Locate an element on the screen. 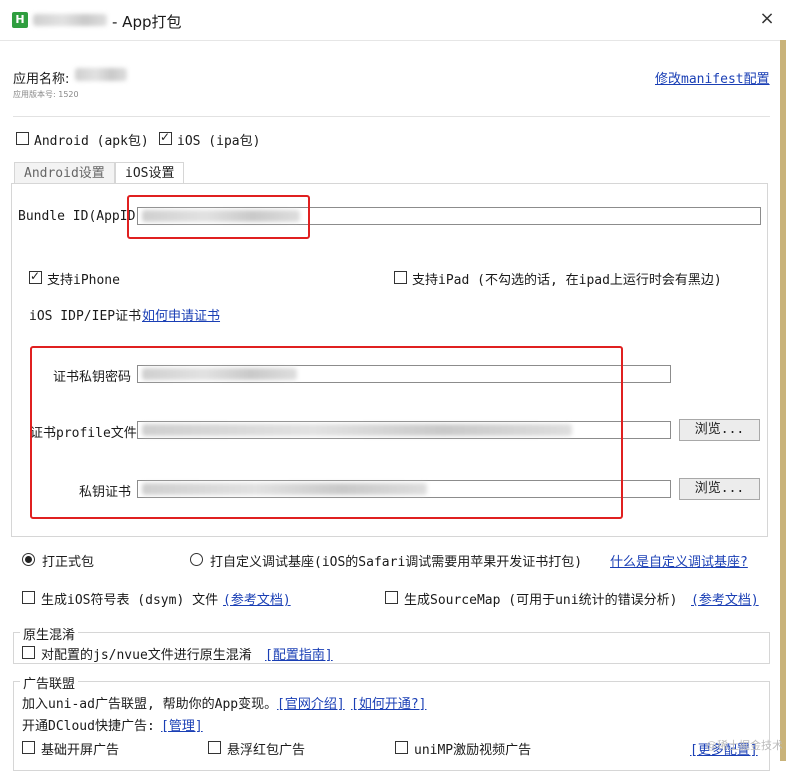 This screenshot has width=786, height=771. obfuscation-title: 原生混淆 is located at coordinates (49, 633).